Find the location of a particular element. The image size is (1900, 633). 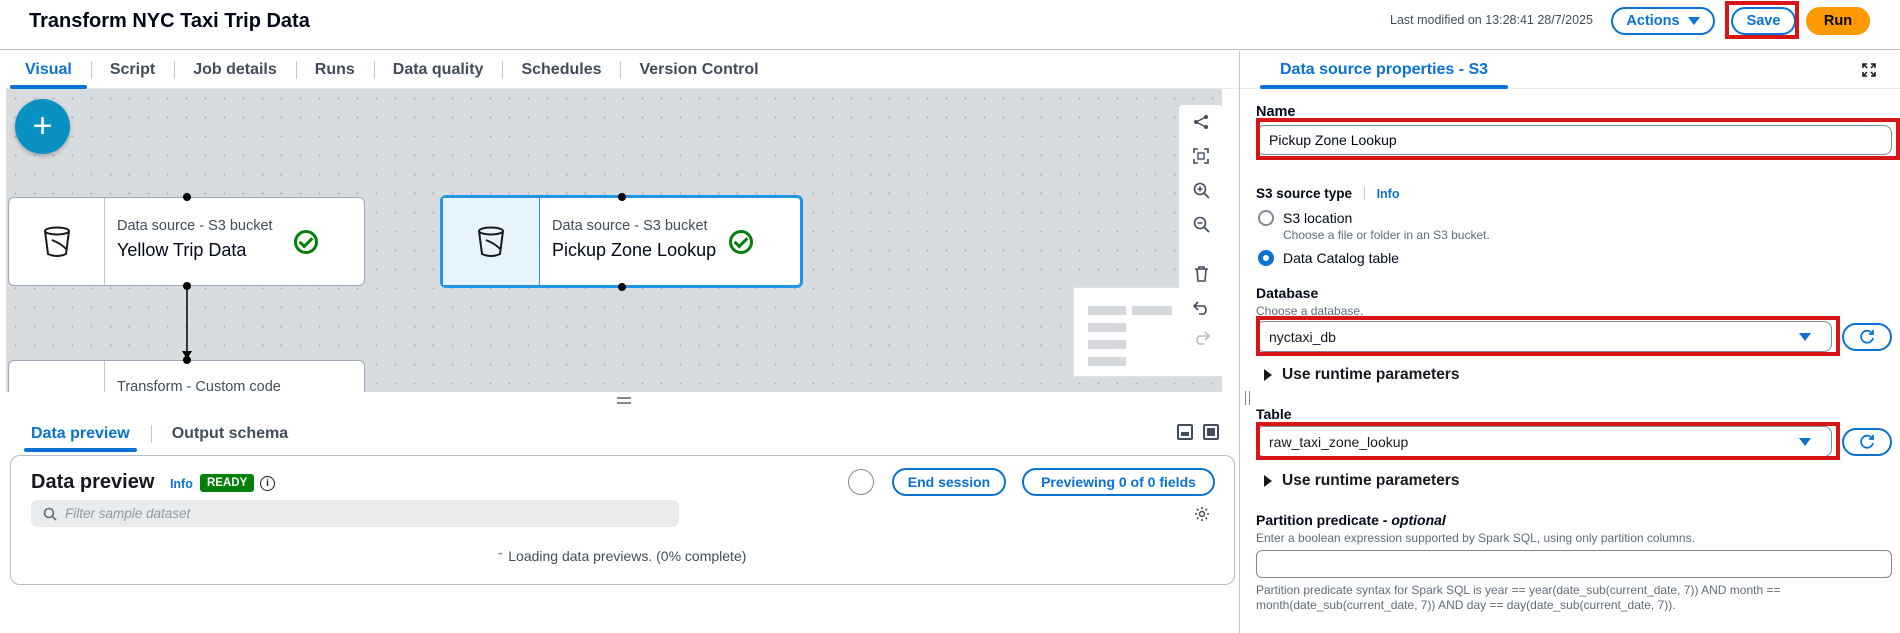

spinner-icon is located at coordinates (861, 482).